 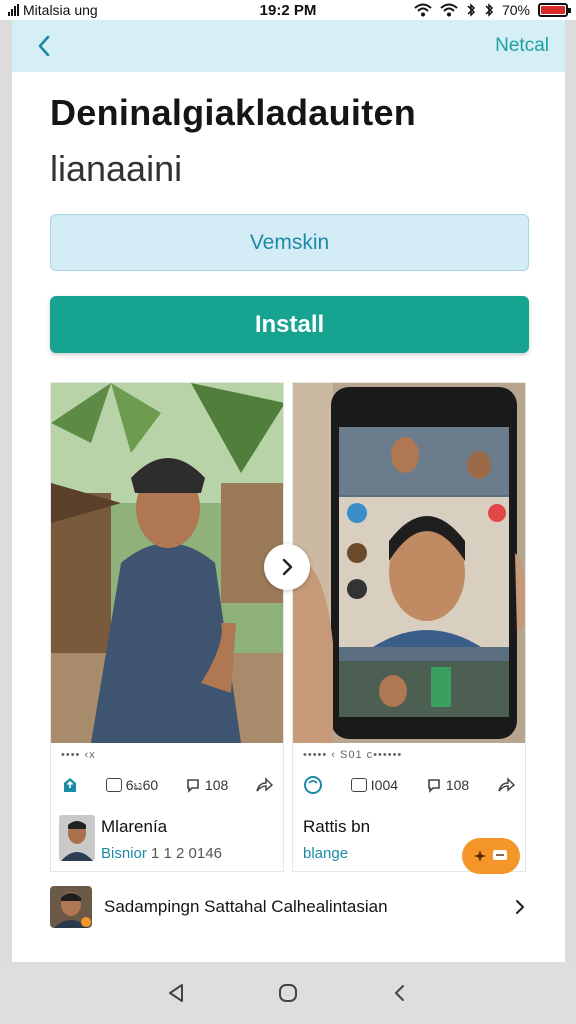 What do you see at coordinates (288, 46) in the screenshot?
I see `app-bar: Netcal` at bounding box center [288, 46].